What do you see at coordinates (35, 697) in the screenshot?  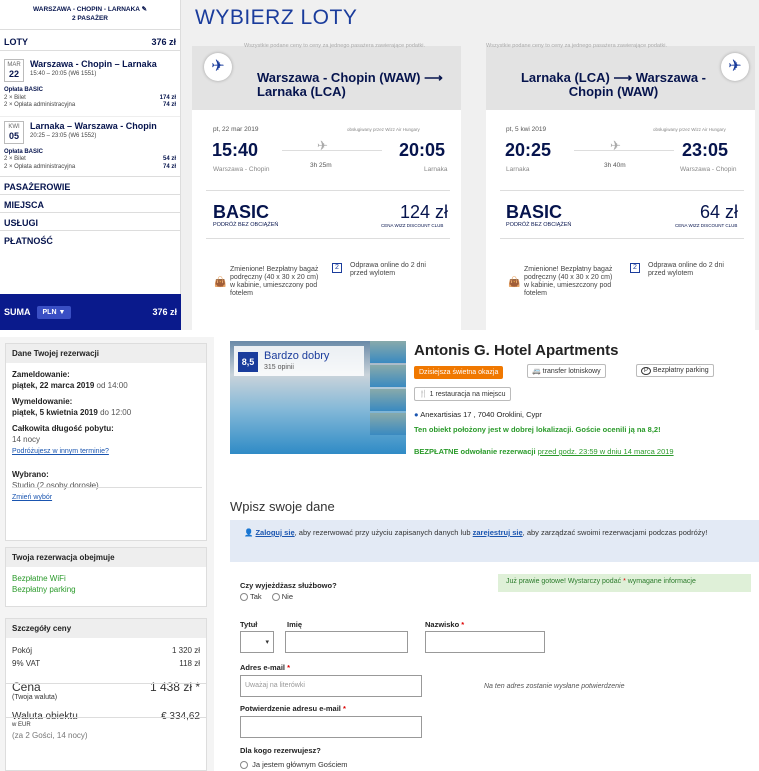 I see `currency-note: (Twoja waluta)` at bounding box center [35, 697].